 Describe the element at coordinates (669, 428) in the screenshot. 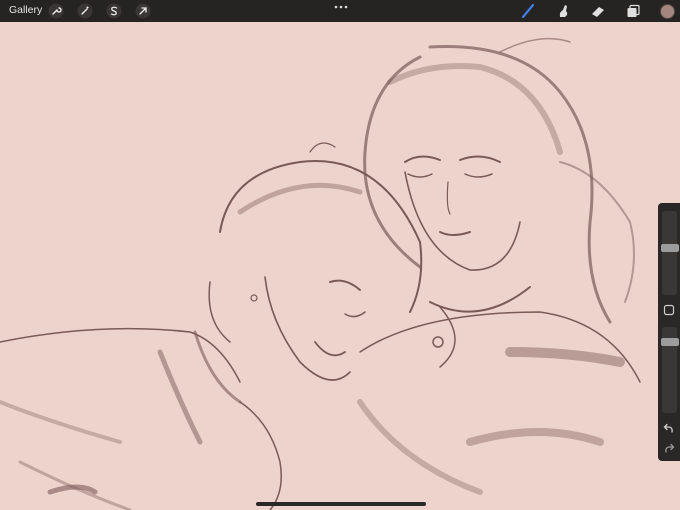

I see `undo-icon` at that location.